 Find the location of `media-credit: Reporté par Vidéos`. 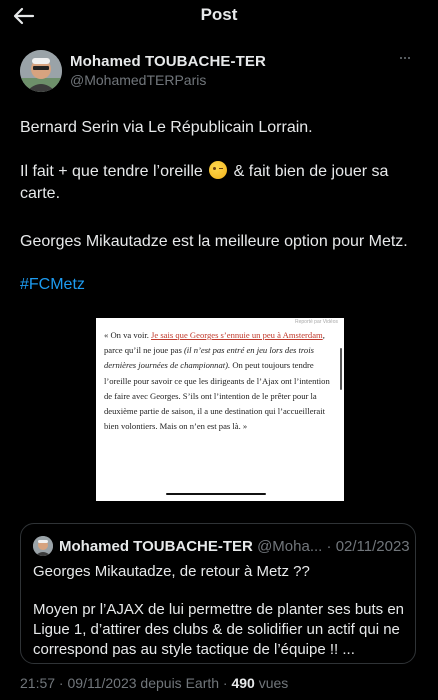

media-credit: Reporté par Vidéos is located at coordinates (316, 322).